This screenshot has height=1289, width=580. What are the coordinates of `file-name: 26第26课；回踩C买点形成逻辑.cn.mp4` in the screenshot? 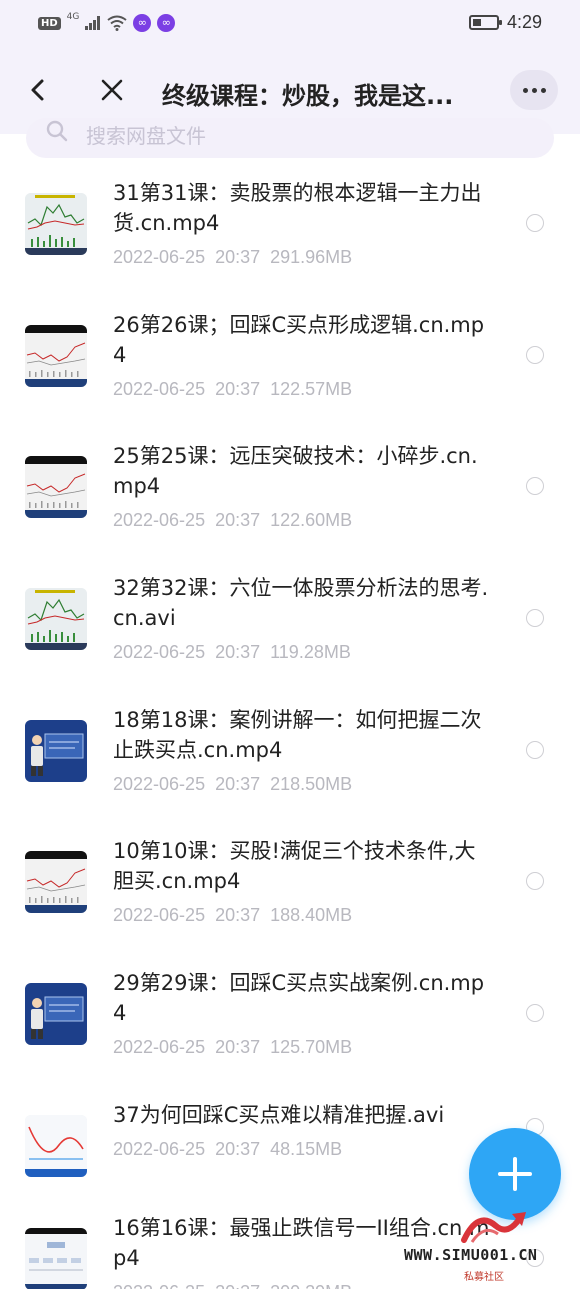 It's located at (299, 340).